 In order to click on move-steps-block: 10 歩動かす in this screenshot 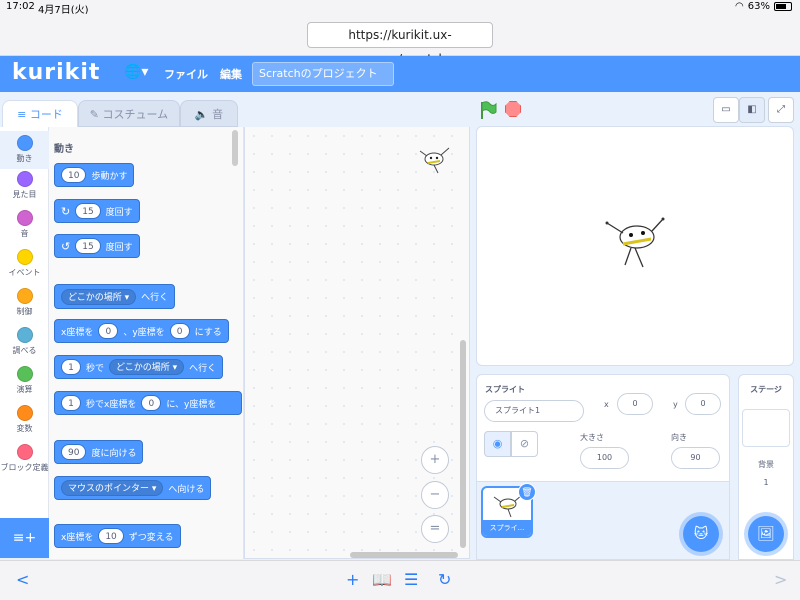, I will do `click(94, 175)`.